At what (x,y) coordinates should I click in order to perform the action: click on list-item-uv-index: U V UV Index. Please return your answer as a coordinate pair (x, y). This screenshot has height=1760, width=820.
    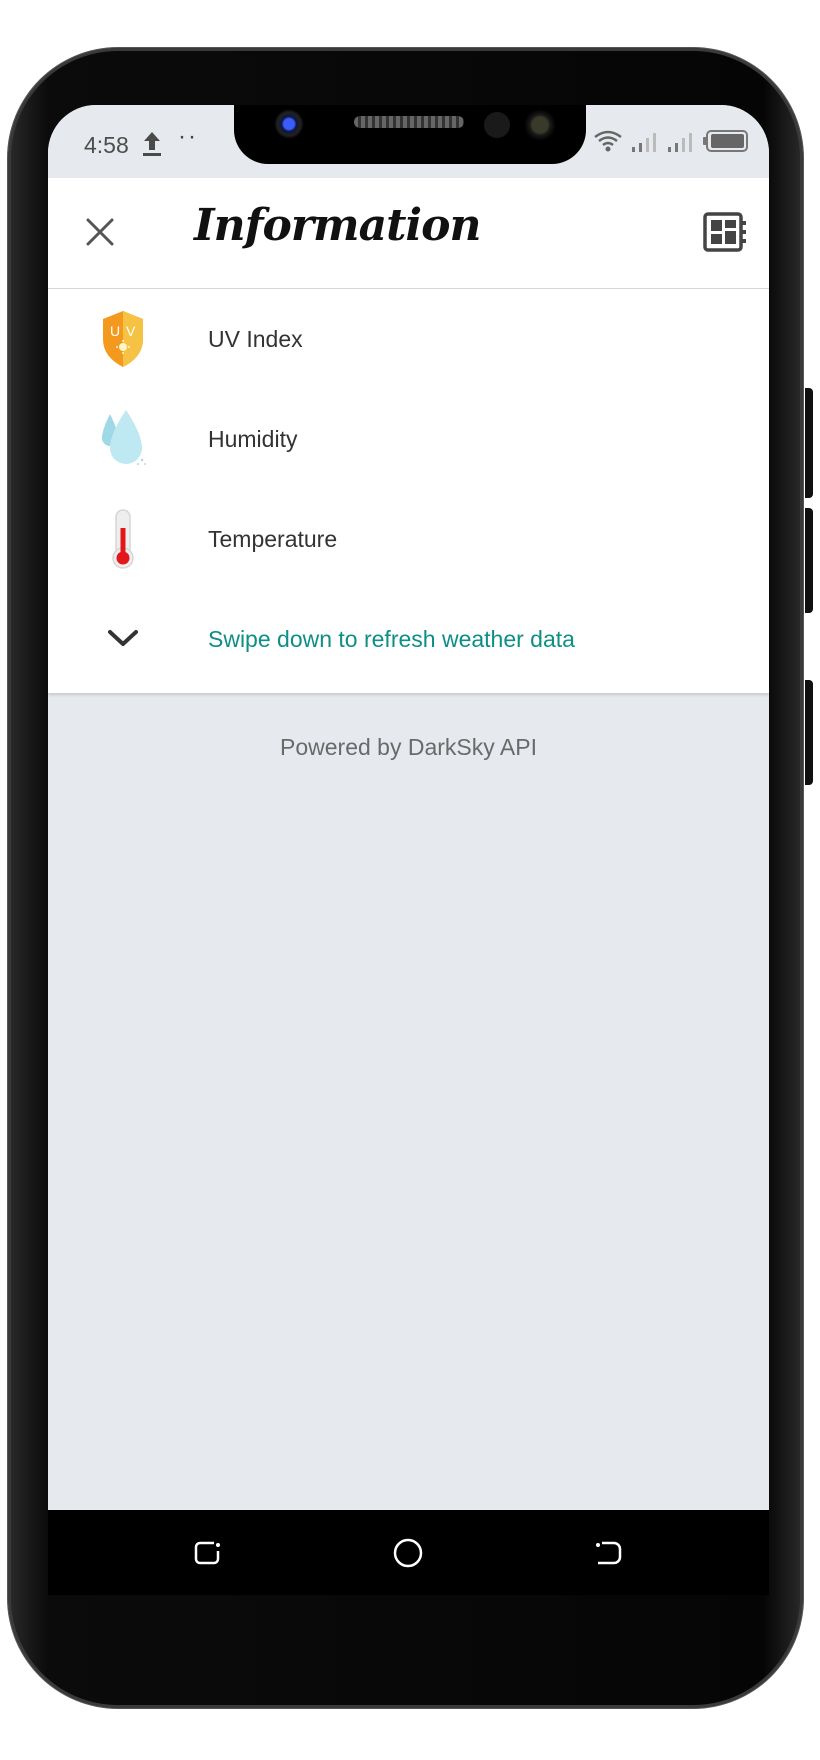
    Looking at the image, I should click on (408, 339).